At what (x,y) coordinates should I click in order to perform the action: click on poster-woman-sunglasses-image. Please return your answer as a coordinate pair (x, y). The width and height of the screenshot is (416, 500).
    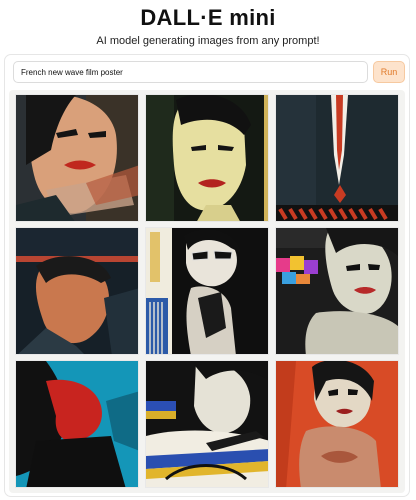
    Looking at the image, I should click on (207, 291).